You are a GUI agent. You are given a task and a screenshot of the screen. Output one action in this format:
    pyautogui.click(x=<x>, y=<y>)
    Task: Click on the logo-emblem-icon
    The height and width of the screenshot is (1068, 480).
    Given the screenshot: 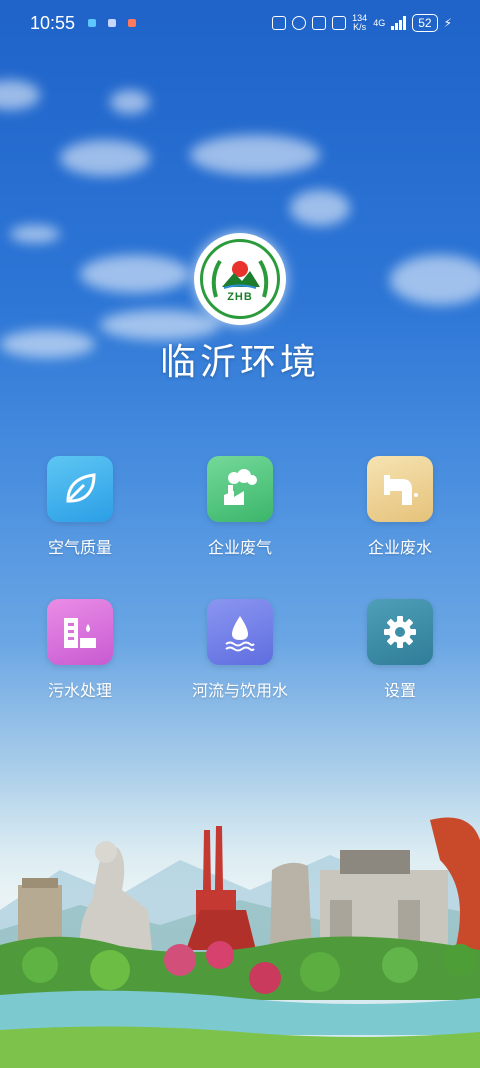 What is the action you would take?
    pyautogui.click(x=240, y=278)
    